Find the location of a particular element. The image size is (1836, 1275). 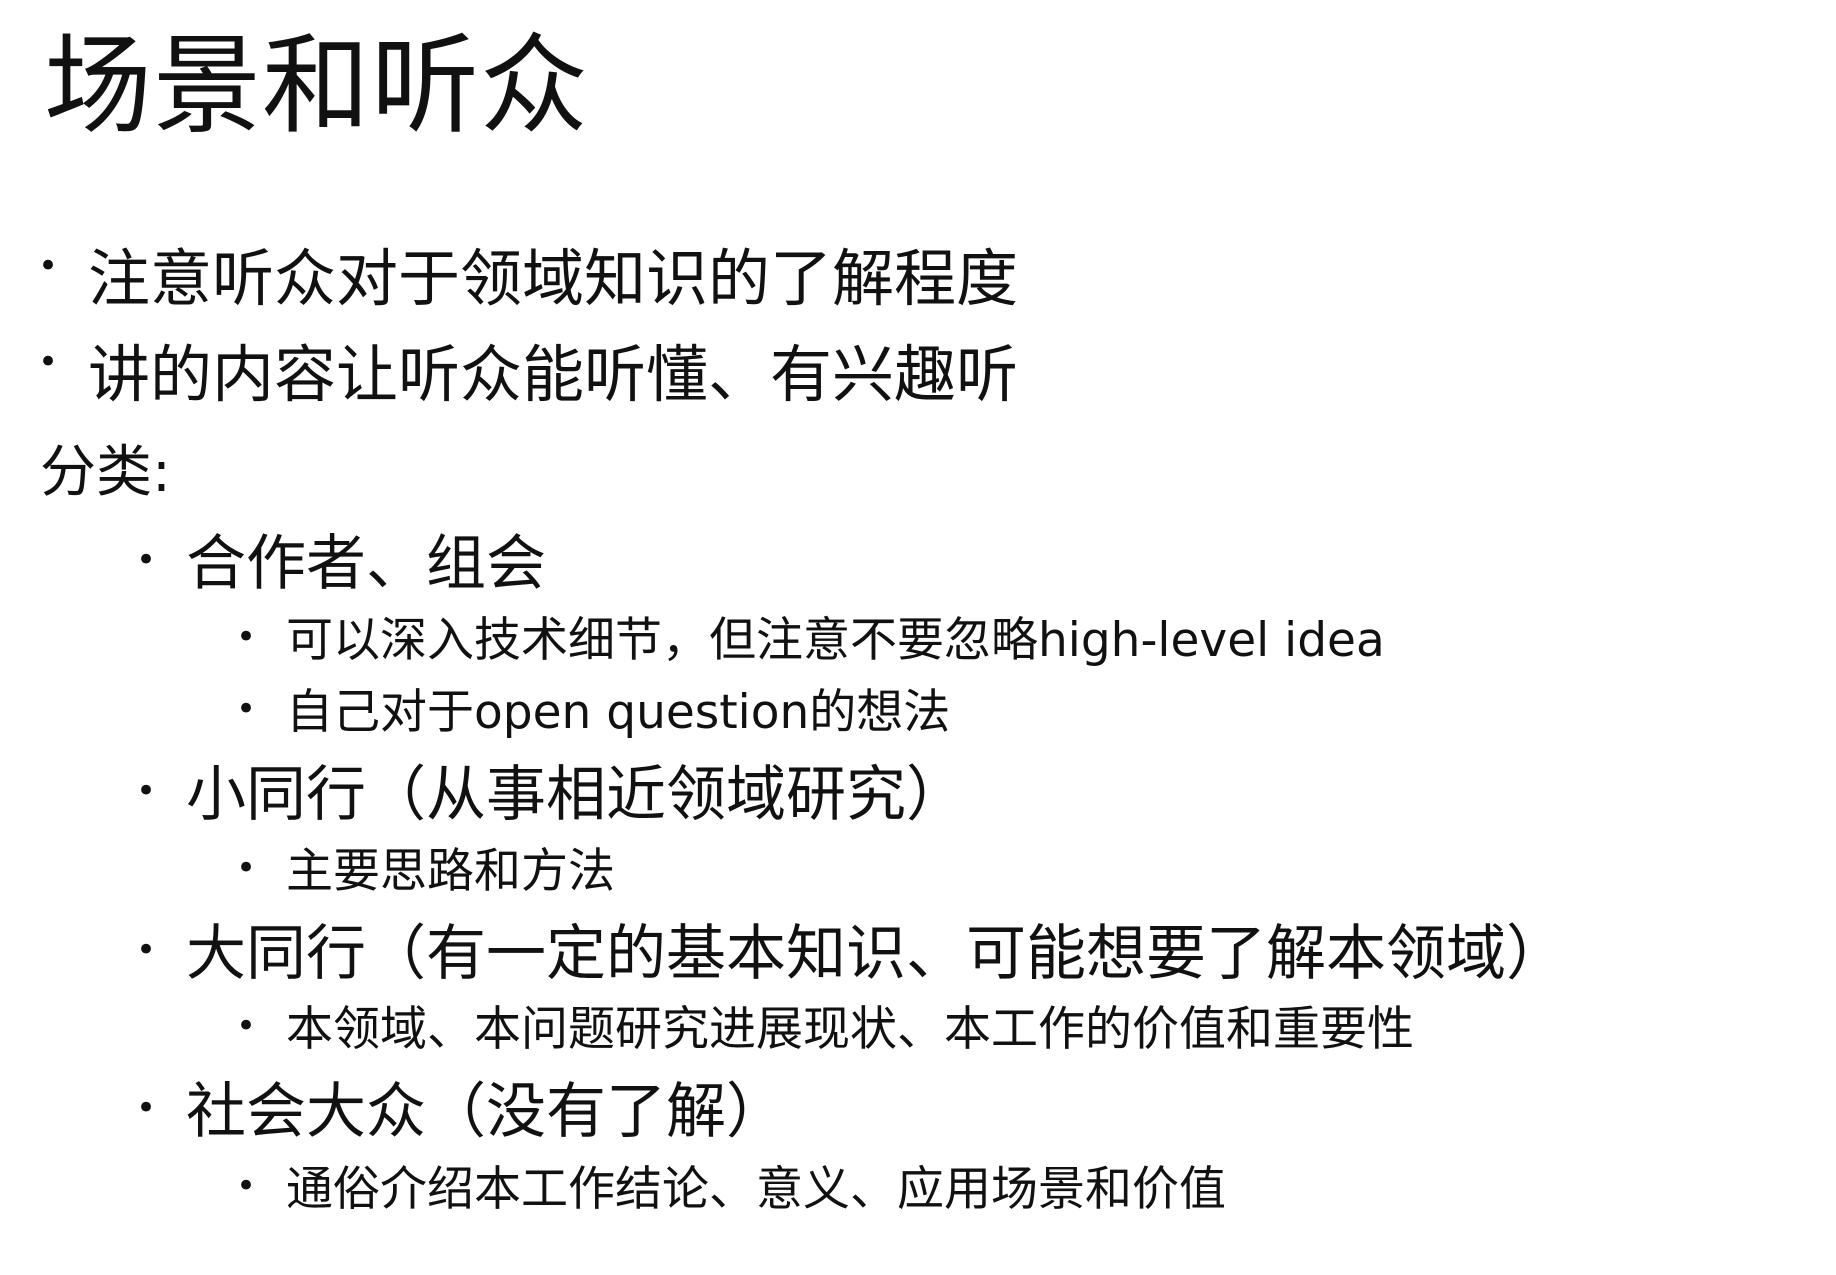

top-point-1: 注意听众对于领域知识的了解程度 is located at coordinates (553, 278).